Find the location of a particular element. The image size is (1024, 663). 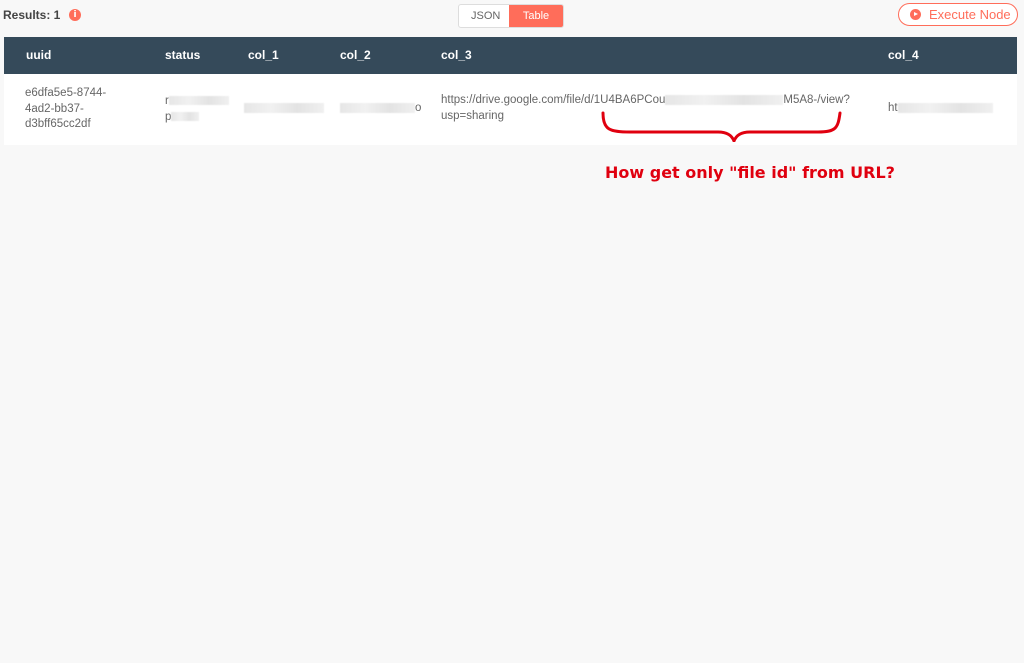

execute-node-label: Execute Node is located at coordinates (970, 14).